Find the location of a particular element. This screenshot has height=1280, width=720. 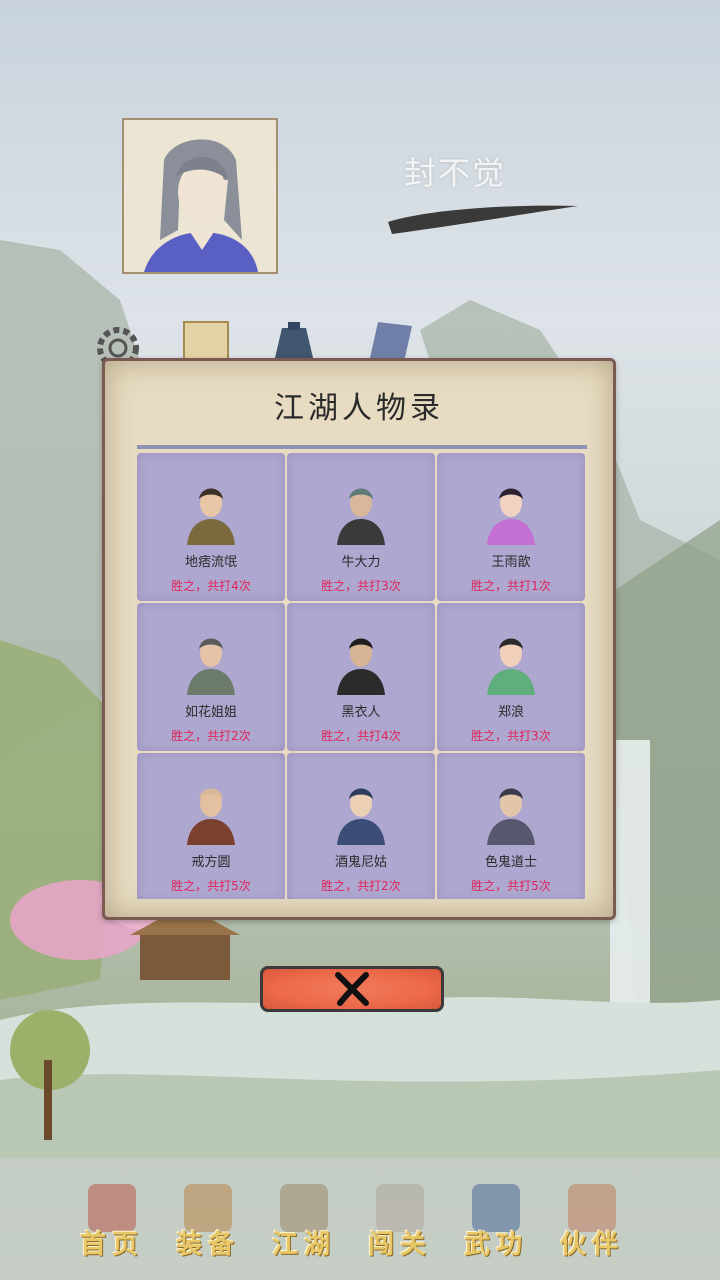

nav-label: 伙伴 is located at coordinates (591, 1245).